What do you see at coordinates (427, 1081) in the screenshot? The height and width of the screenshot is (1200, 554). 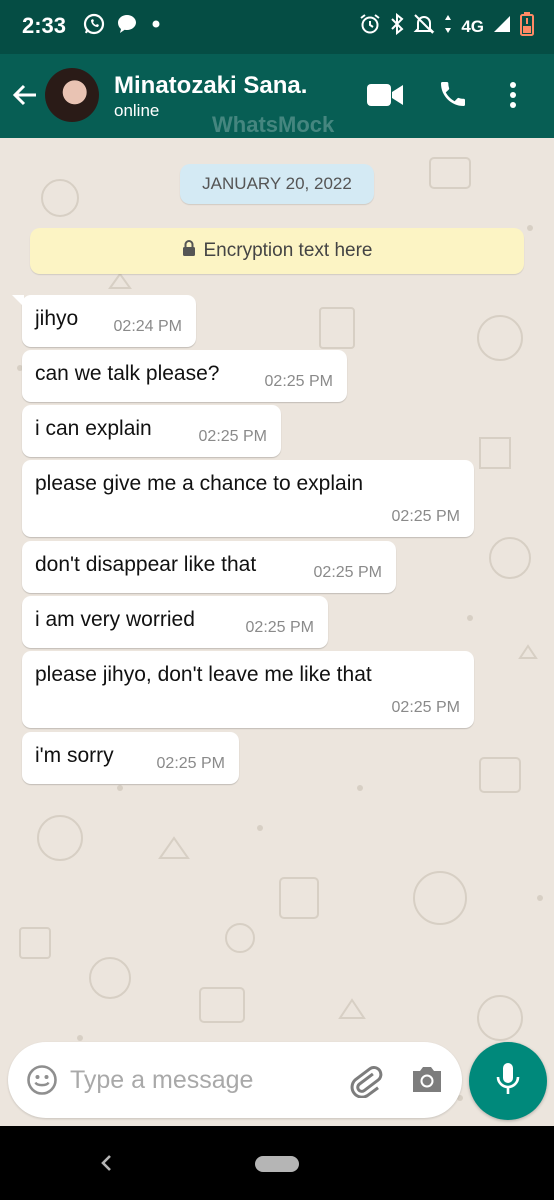 I see `camera-icon` at bounding box center [427, 1081].